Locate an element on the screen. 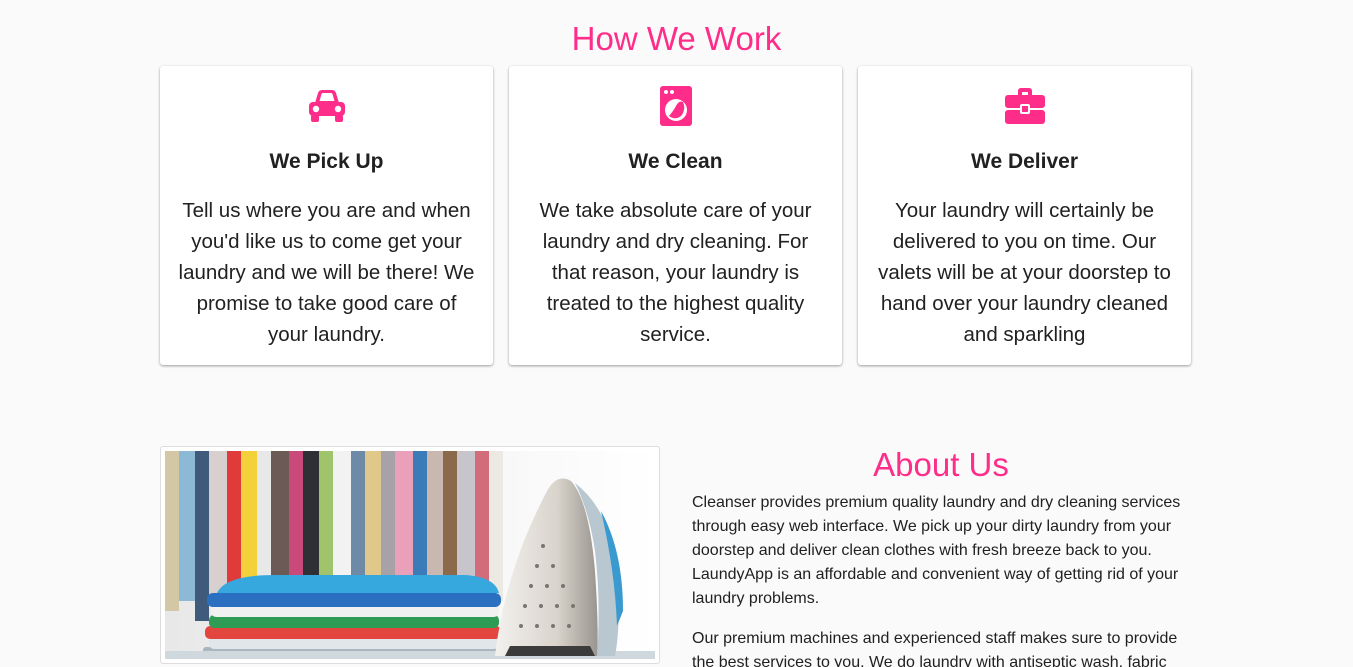  card-heading: We Clean is located at coordinates (675, 161).